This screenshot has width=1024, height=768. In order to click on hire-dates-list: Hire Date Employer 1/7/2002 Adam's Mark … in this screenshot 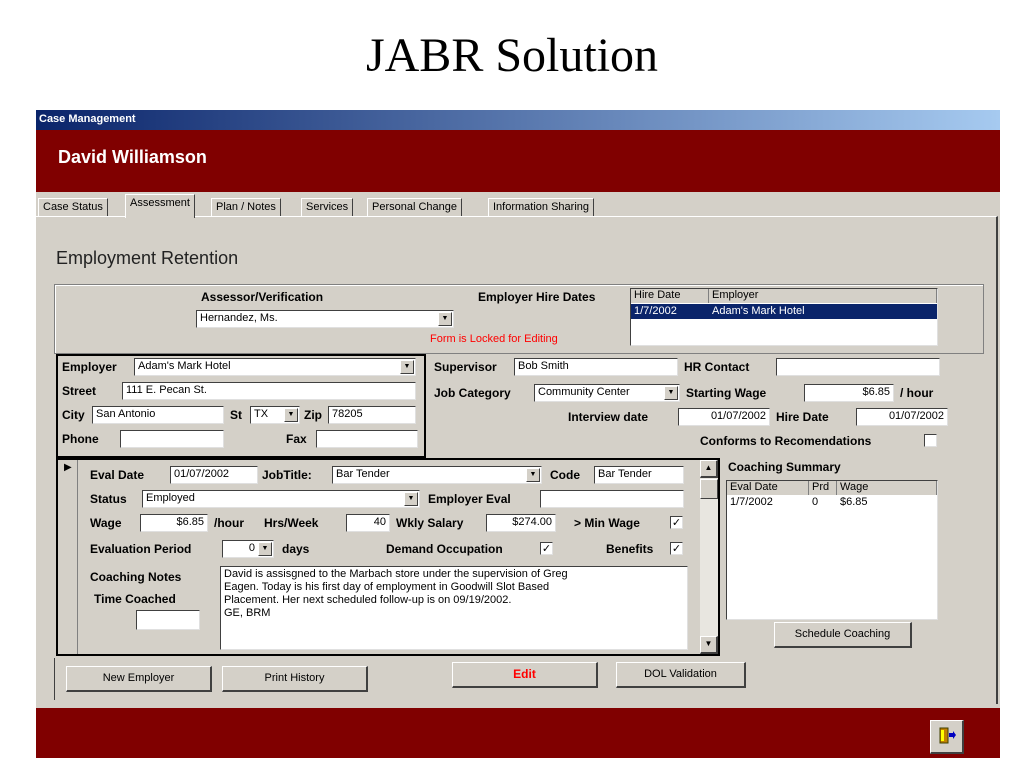, I will do `click(784, 317)`.